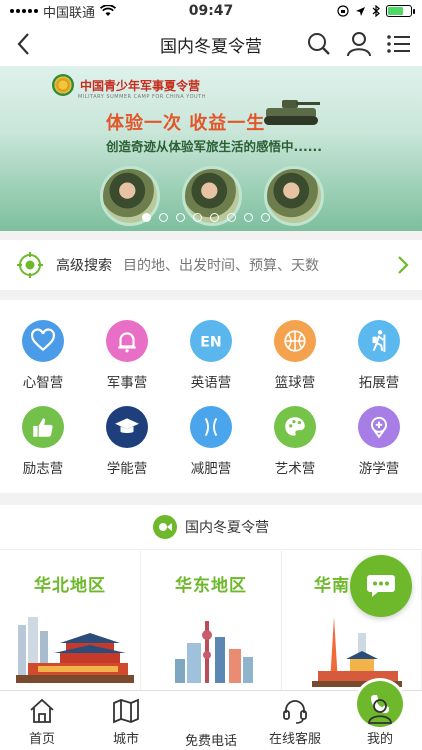  What do you see at coordinates (165, 527) in the screenshot?
I see `section-icon` at bounding box center [165, 527].